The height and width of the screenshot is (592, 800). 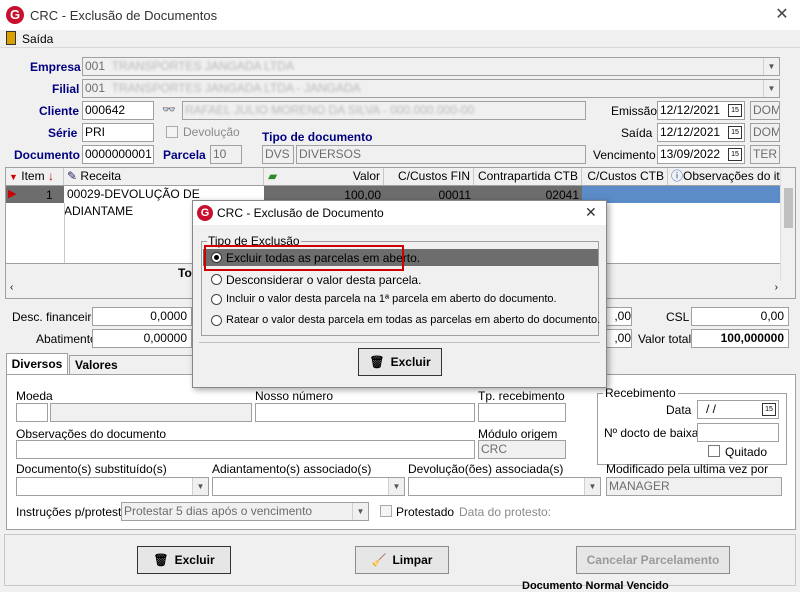 What do you see at coordinates (377, 362) in the screenshot?
I see `trash-icon: 🗑` at bounding box center [377, 362].